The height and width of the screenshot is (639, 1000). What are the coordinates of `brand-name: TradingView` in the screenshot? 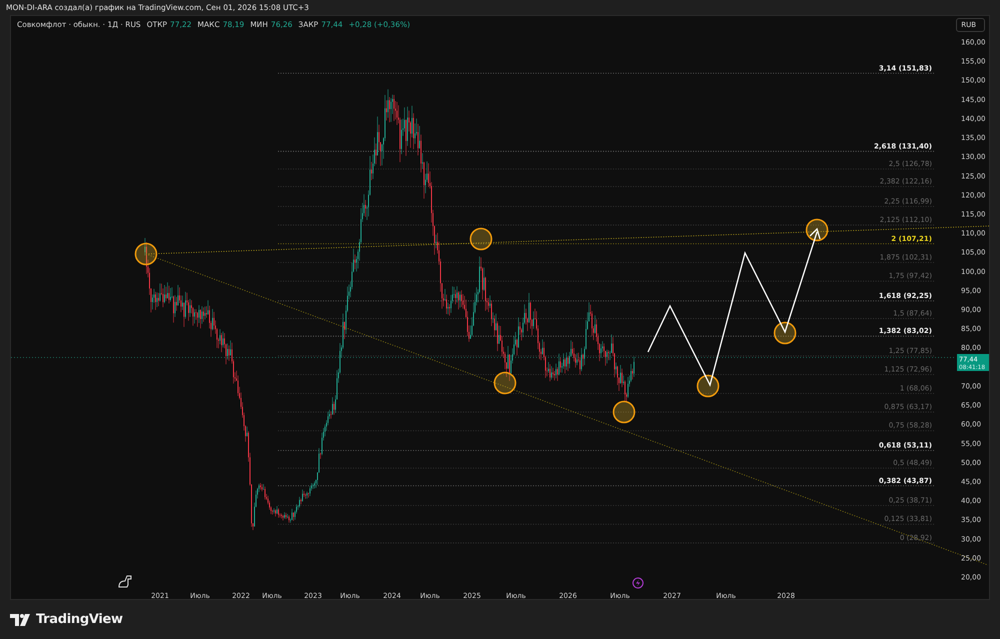 It's located at (79, 619).